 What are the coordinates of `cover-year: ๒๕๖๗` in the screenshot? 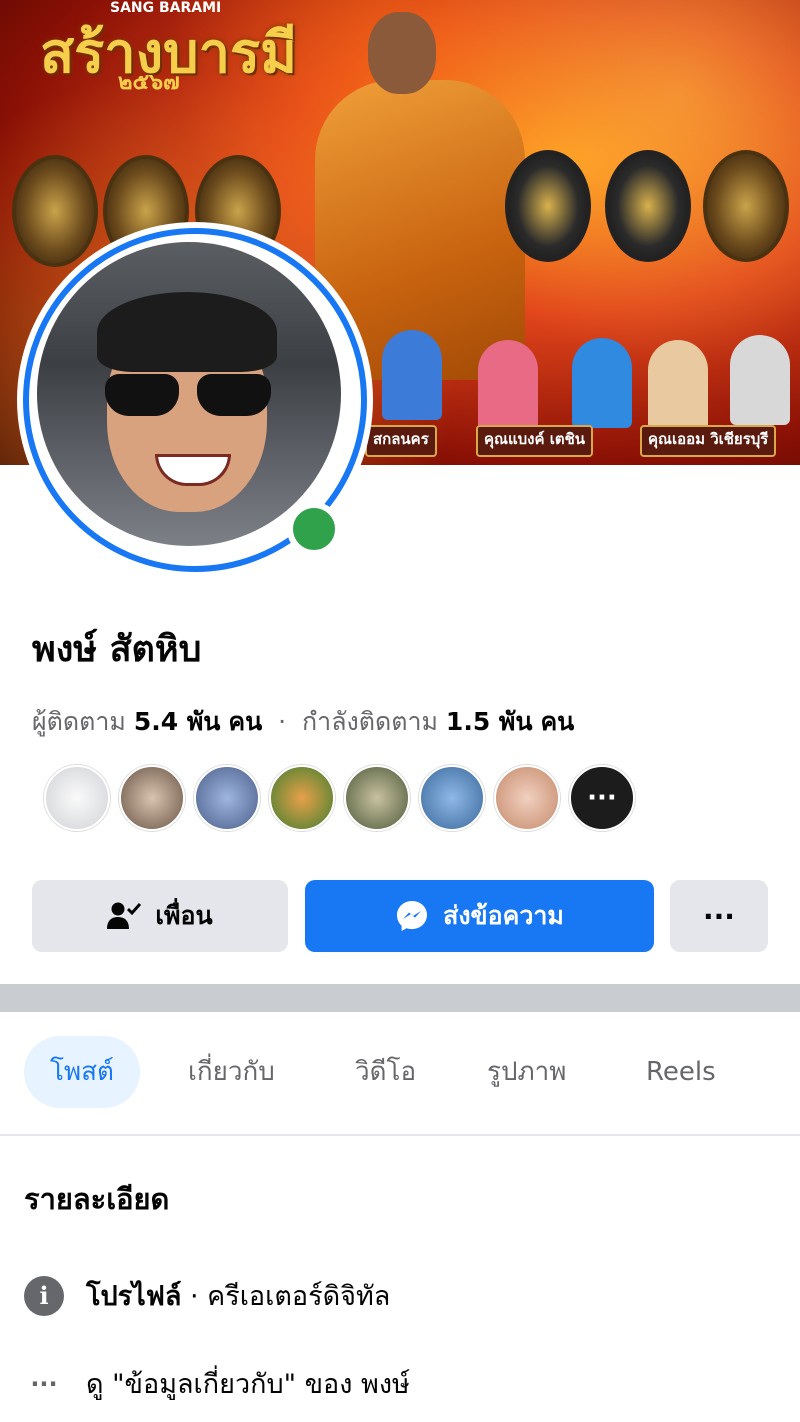 It's located at (149, 82).